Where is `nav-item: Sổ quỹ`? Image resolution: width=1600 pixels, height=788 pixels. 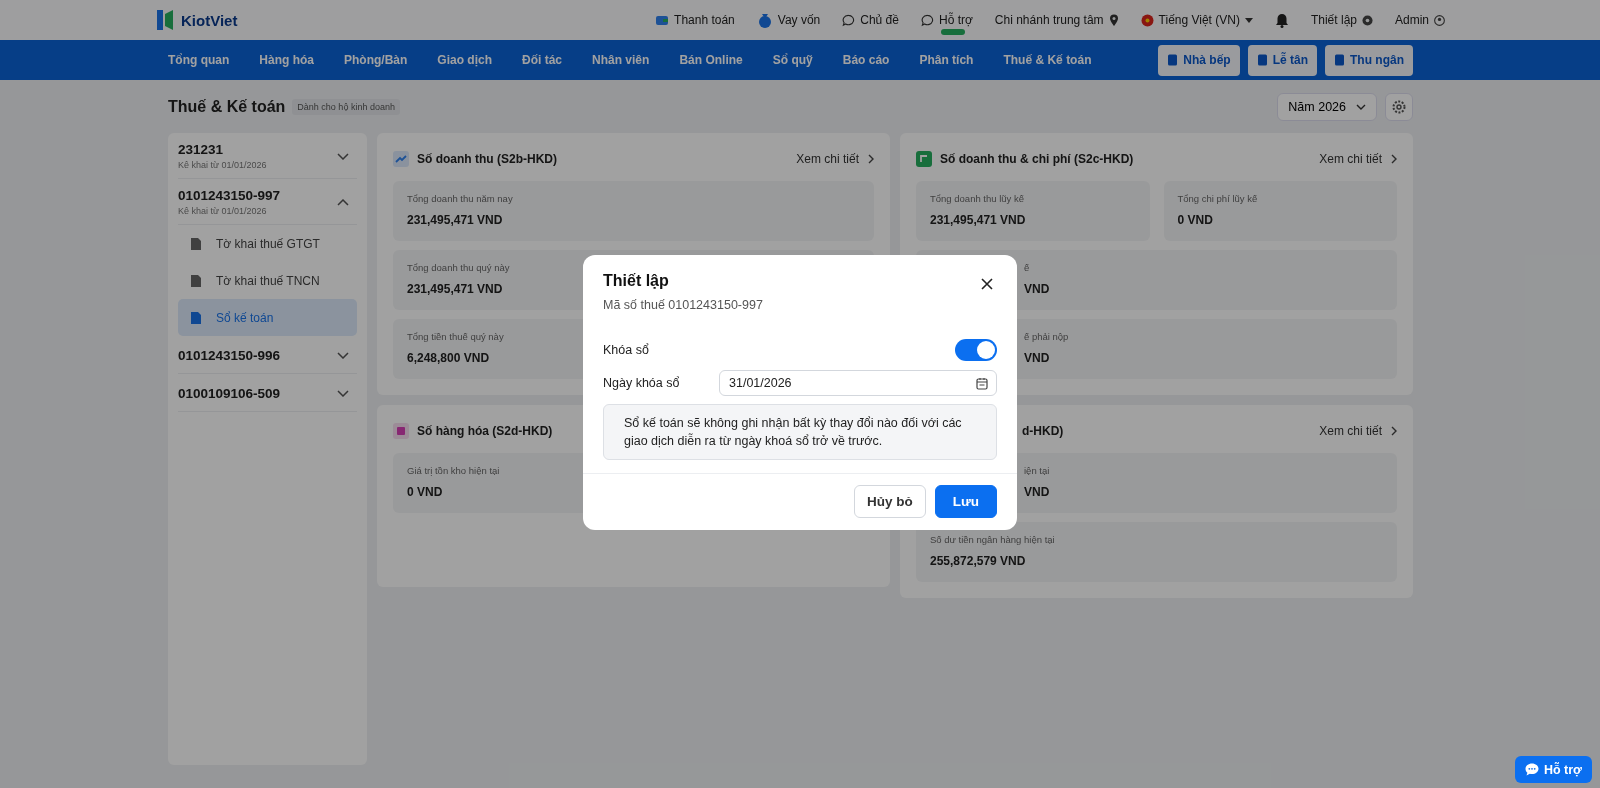
nav-item: Sổ quỹ is located at coordinates (792, 60).